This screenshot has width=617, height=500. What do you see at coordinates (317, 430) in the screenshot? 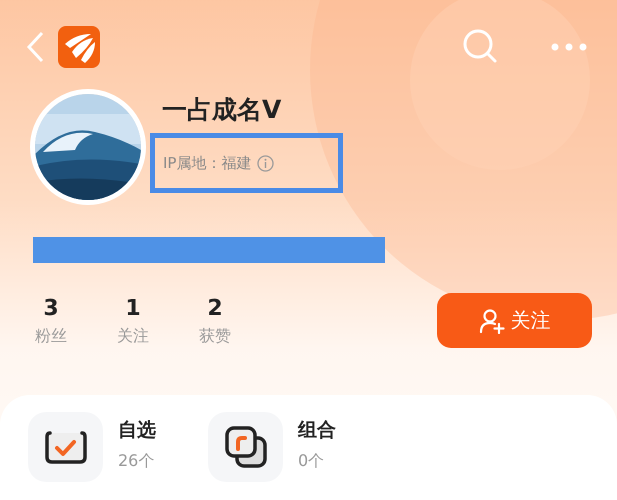
I see `collection-title: 组合` at bounding box center [317, 430].